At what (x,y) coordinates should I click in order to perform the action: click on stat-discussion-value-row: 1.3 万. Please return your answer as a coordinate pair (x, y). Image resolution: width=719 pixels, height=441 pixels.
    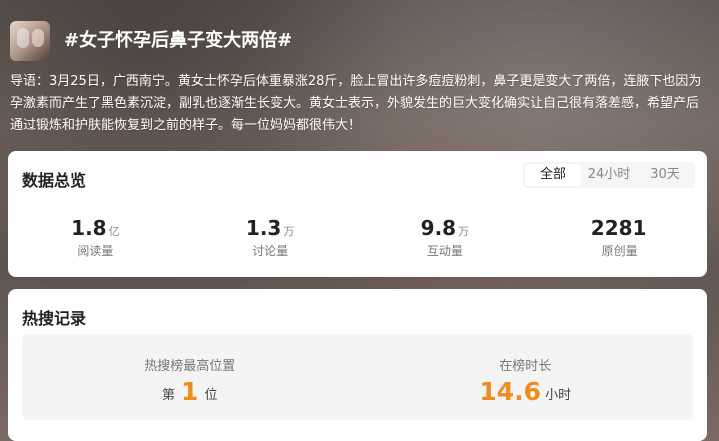
    Looking at the image, I should click on (270, 228).